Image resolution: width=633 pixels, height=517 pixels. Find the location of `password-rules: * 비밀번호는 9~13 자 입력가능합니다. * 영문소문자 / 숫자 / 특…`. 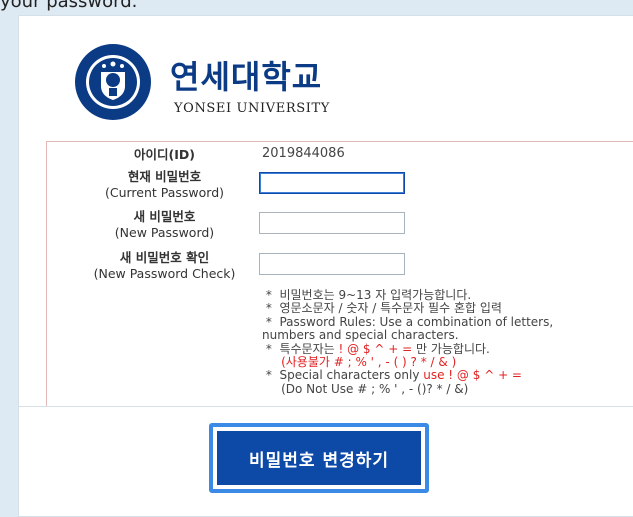

password-rules: * 비밀번호는 9~13 자 입력가능합니다. * 영문소문자 / 숫자 / 특… is located at coordinates (427, 342).